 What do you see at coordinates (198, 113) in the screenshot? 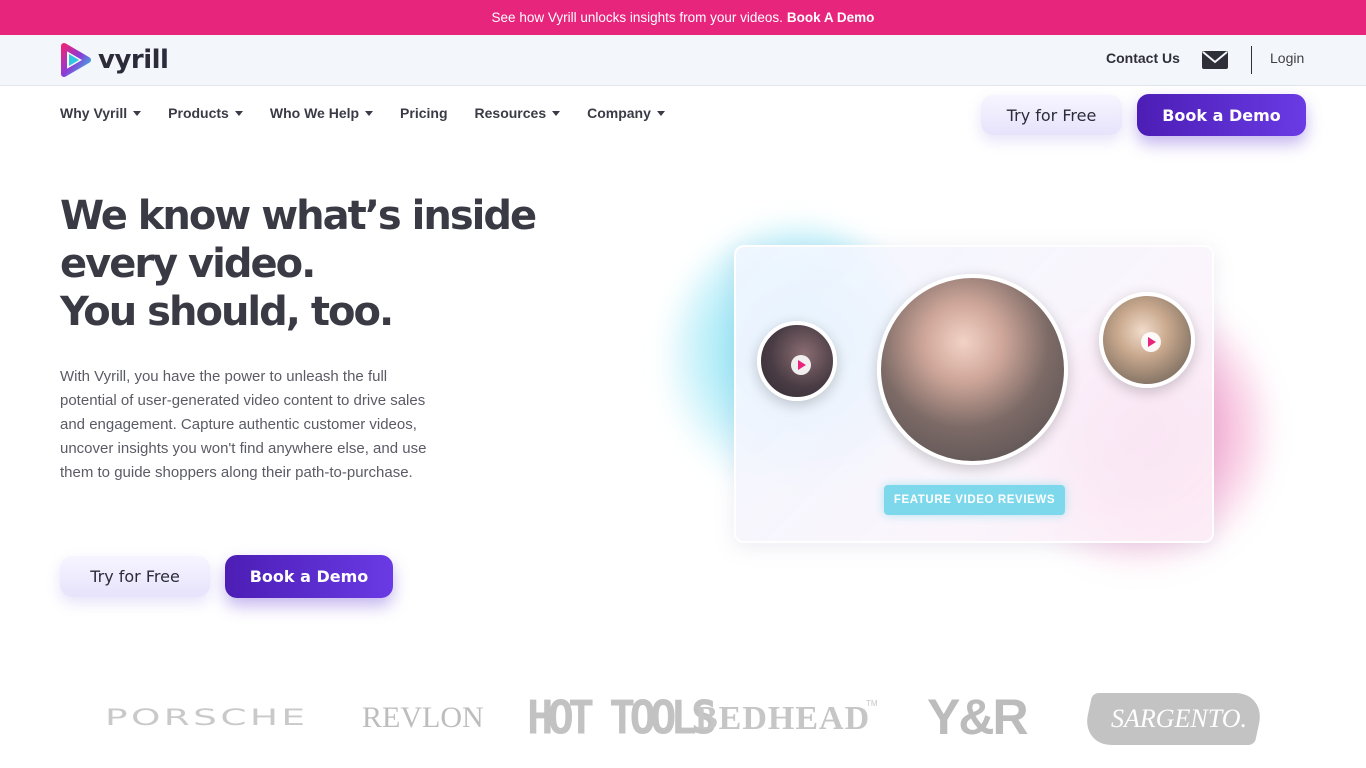
I see `nav-item-label: Products` at bounding box center [198, 113].